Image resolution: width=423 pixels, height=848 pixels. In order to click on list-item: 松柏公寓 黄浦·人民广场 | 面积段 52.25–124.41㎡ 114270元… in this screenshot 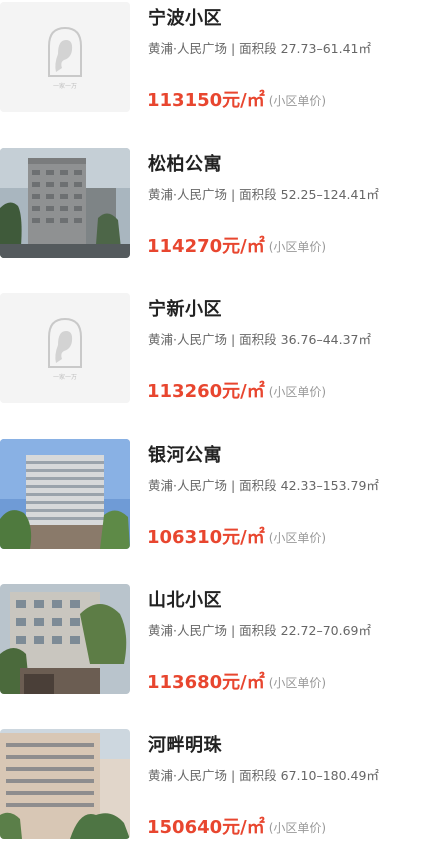, I will do `click(211, 204)`.